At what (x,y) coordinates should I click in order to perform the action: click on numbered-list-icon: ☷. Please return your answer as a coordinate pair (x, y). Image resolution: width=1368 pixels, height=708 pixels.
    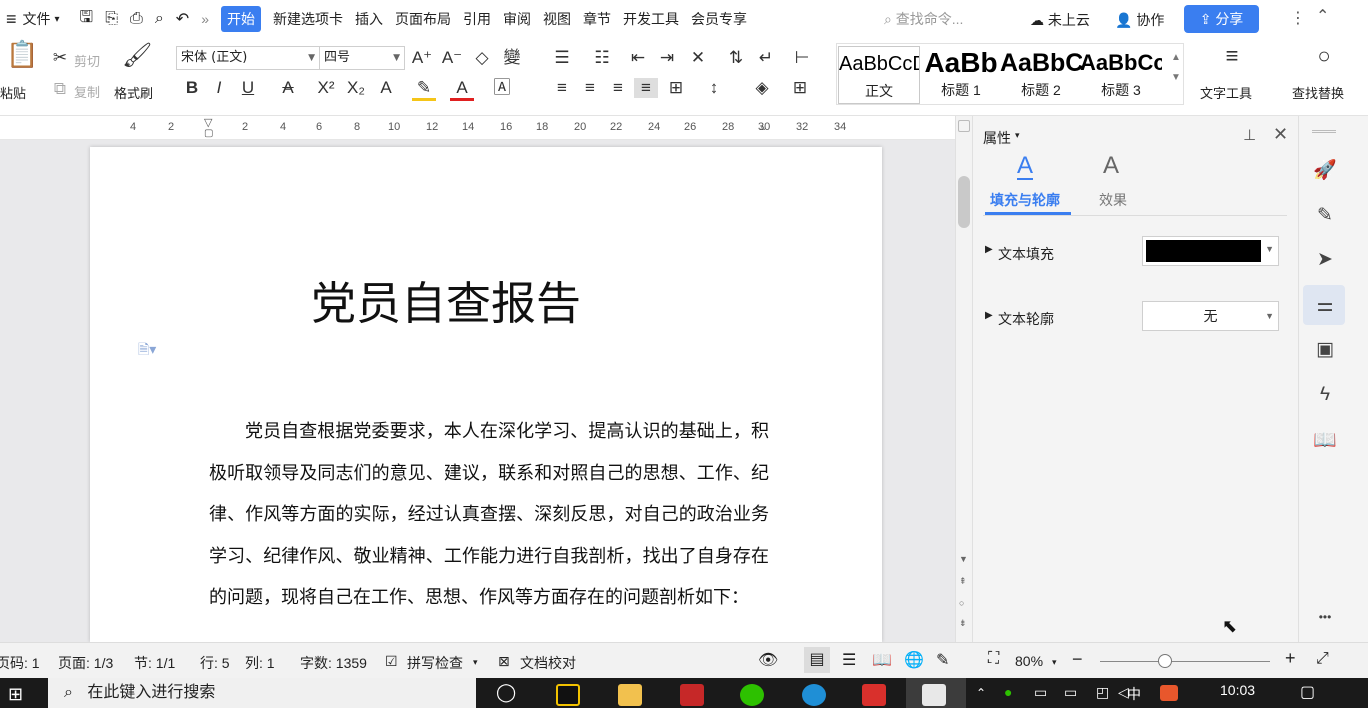
    Looking at the image, I should click on (602, 58).